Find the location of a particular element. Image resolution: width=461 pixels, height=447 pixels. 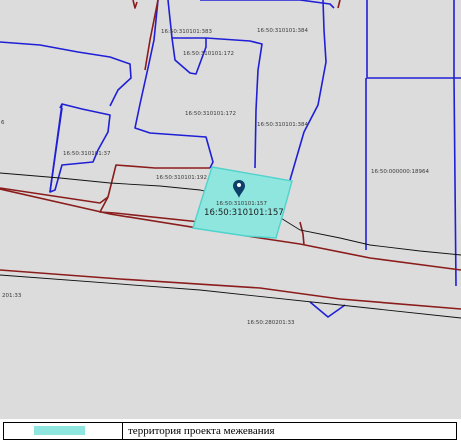

label-383: 16:50:310101:383 is located at coordinates (187, 32).